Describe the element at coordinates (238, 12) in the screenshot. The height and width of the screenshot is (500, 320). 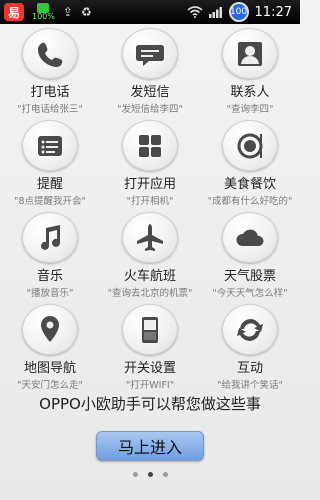
I see `battery-level-icon: 100` at that location.